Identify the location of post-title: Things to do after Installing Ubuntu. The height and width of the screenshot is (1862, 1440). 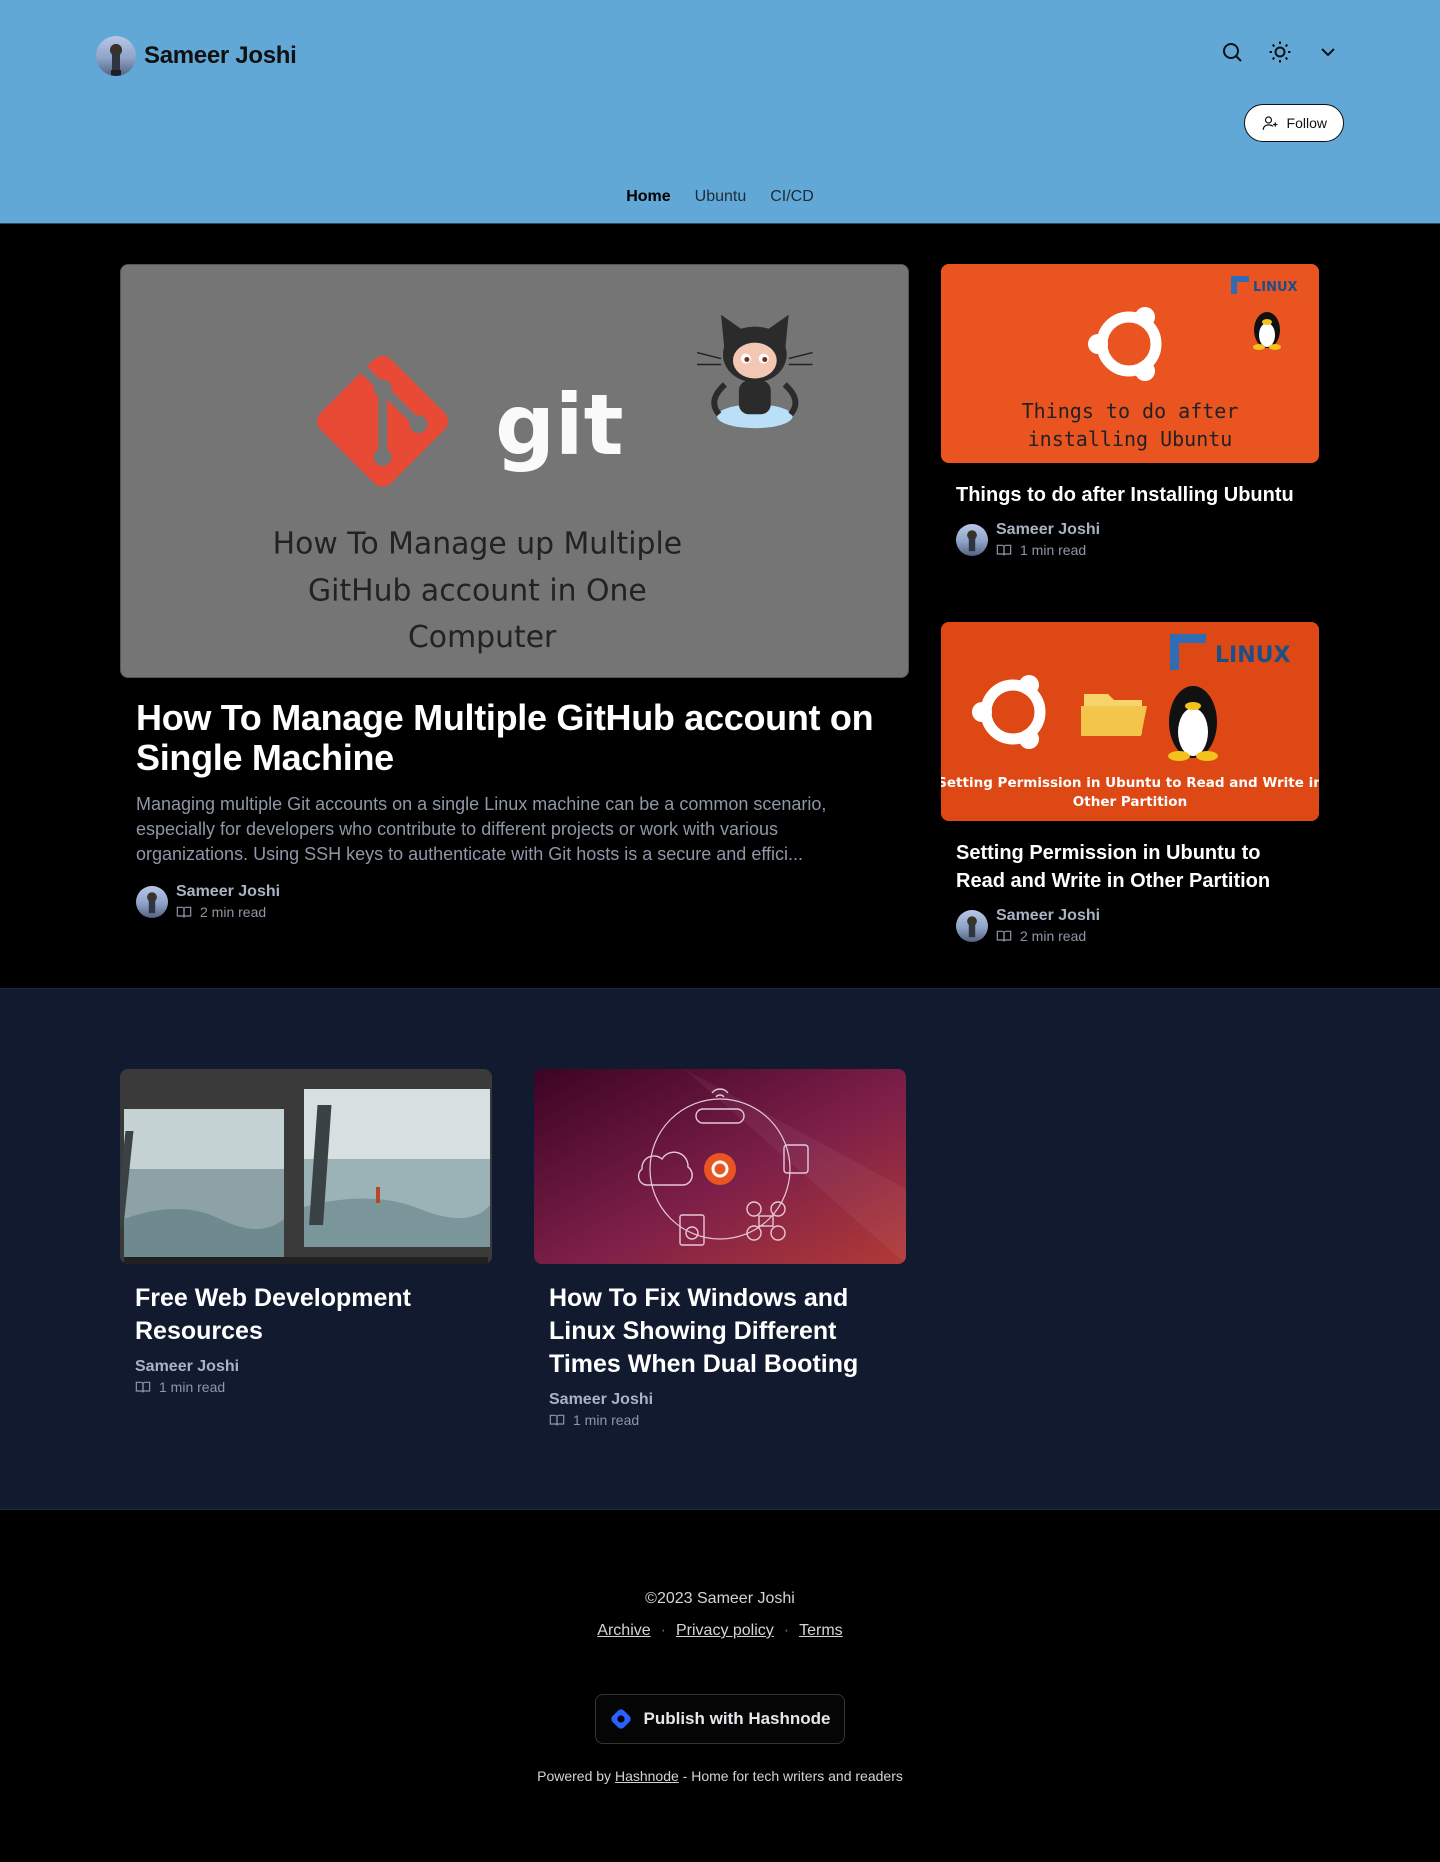
(1130, 495).